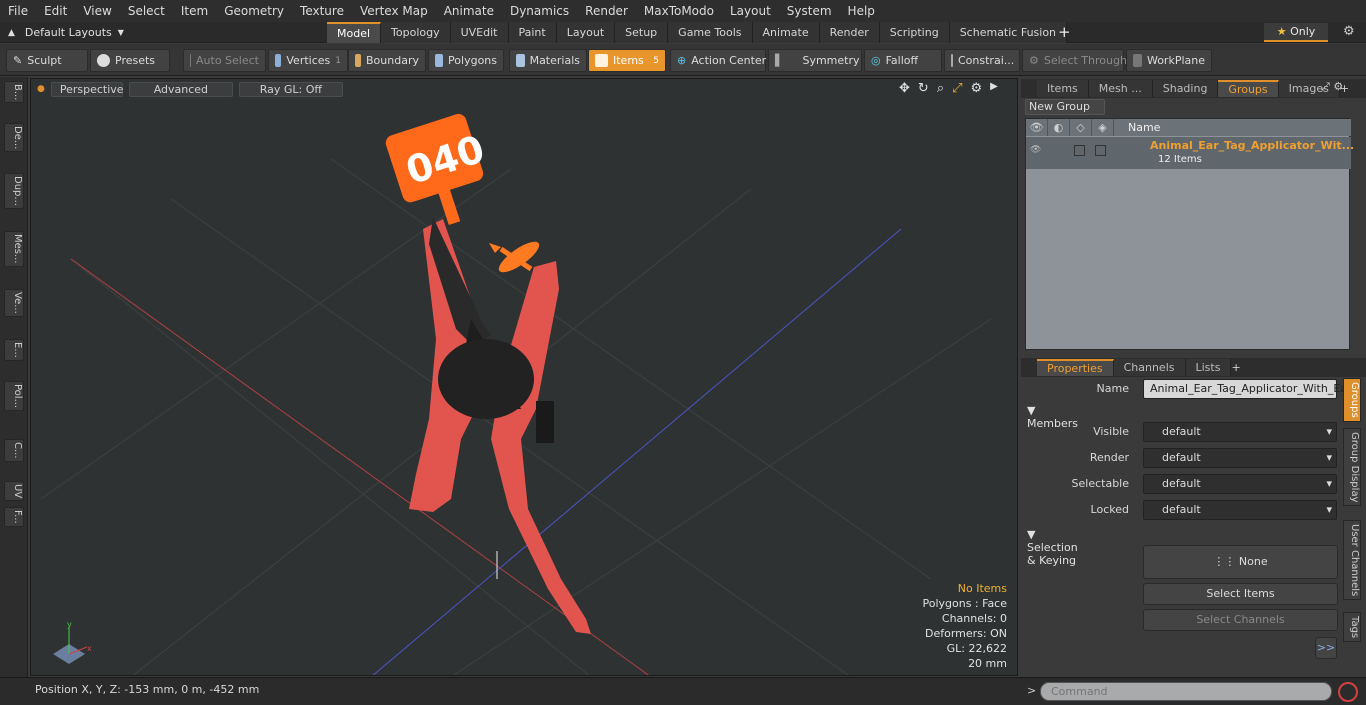 Image resolution: width=1366 pixels, height=705 pixels. What do you see at coordinates (1063, 88) in the screenshot?
I see `tab-items: Items` at bounding box center [1063, 88].